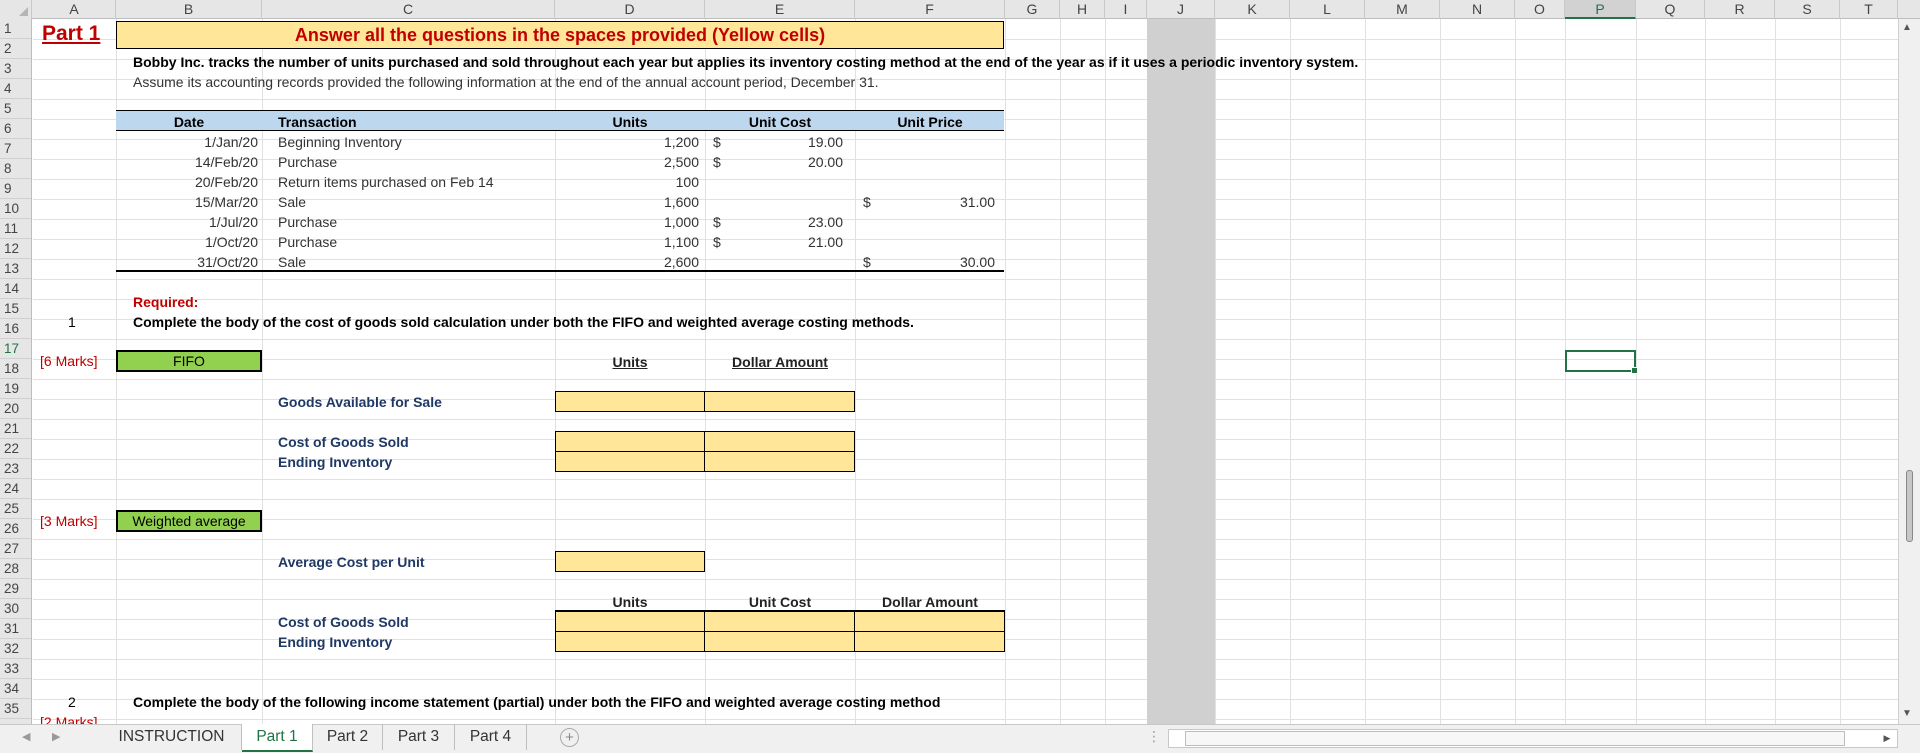 Image resolution: width=1920 pixels, height=753 pixels. Describe the element at coordinates (16, 9) in the screenshot. I see `select-all-corner` at that location.